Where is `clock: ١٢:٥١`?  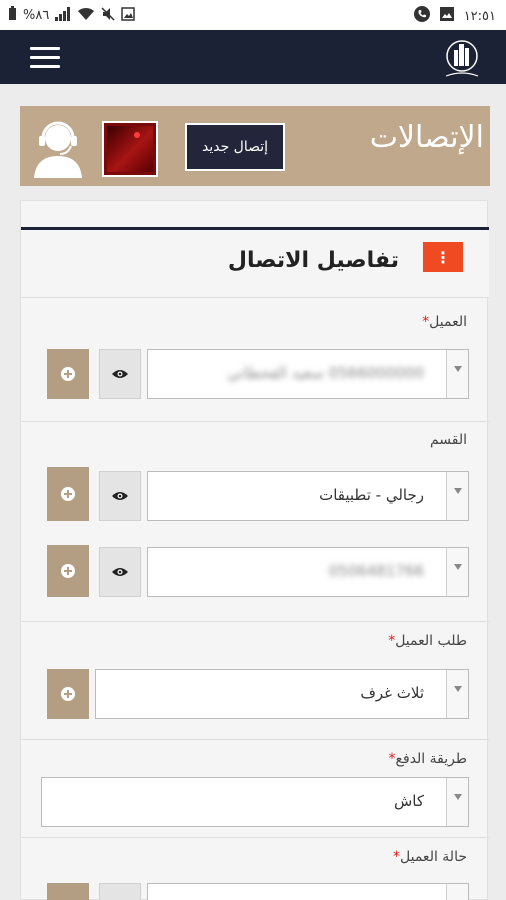
clock: ١٢:٥١ is located at coordinates (479, 16).